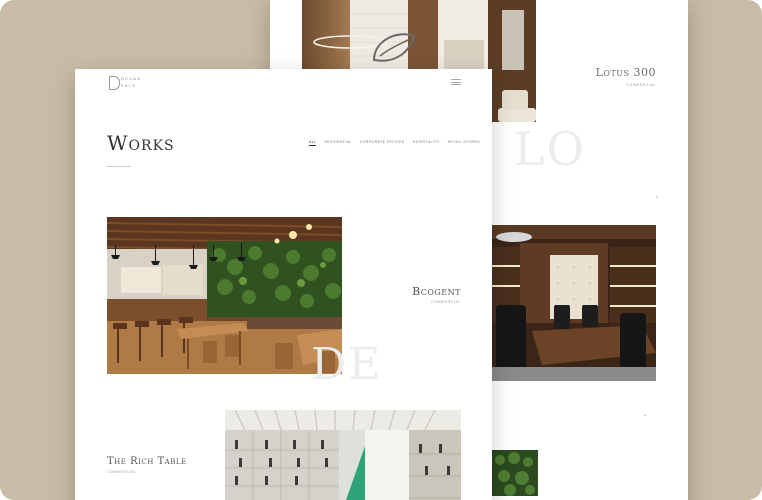  Describe the element at coordinates (141, 143) in the screenshot. I see `page-title: Works` at that location.